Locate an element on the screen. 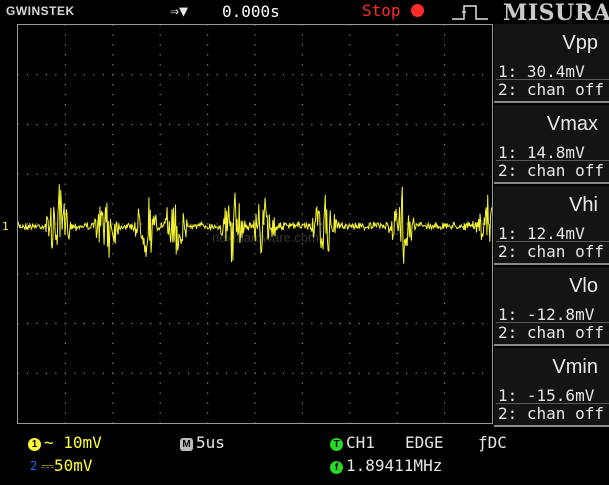 The width and height of the screenshot is (609, 485). measurement-name: Vlo is located at coordinates (583, 286).